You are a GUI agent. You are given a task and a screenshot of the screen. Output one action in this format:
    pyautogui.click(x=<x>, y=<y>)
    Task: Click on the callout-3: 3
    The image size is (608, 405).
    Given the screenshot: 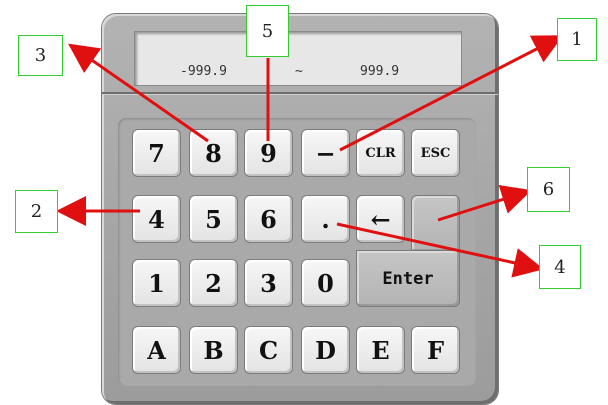 What is the action you would take?
    pyautogui.click(x=40, y=55)
    